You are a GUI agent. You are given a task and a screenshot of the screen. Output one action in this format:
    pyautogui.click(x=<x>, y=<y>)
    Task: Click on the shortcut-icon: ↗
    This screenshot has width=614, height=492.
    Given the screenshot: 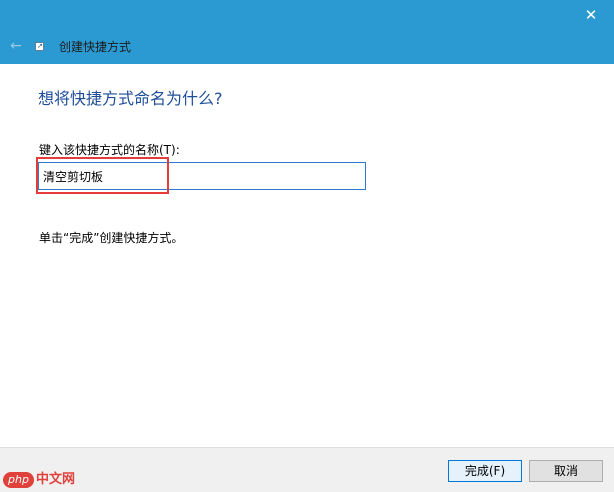 What is the action you would take?
    pyautogui.click(x=39, y=46)
    